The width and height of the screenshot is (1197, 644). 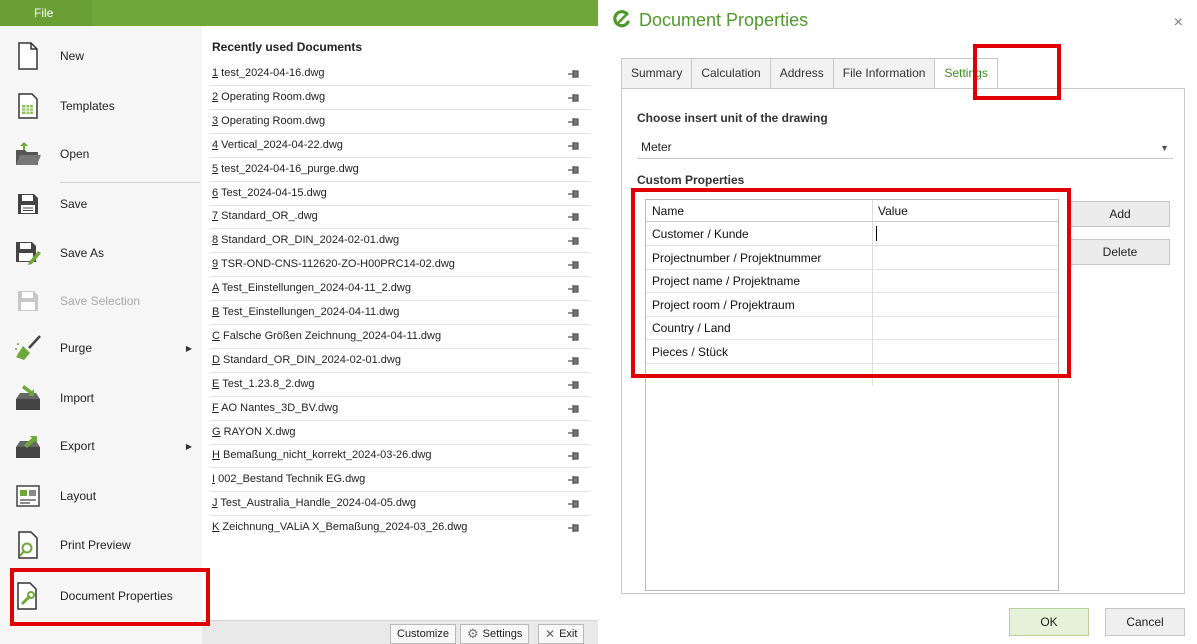 I want to click on exit-button: ✕ Exit, so click(x=561, y=634).